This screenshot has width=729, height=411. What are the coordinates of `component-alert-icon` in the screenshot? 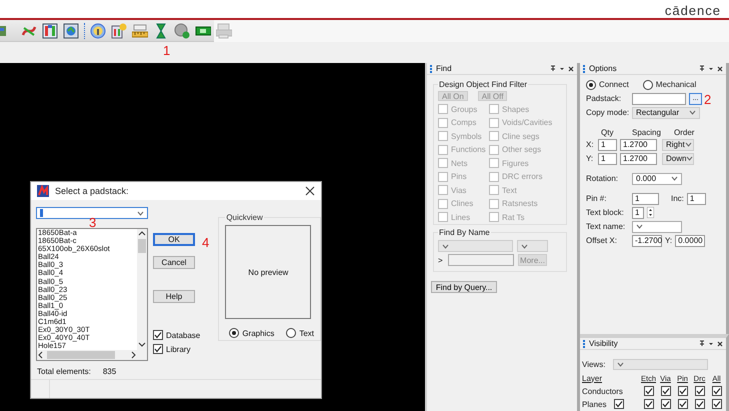 It's located at (119, 30).